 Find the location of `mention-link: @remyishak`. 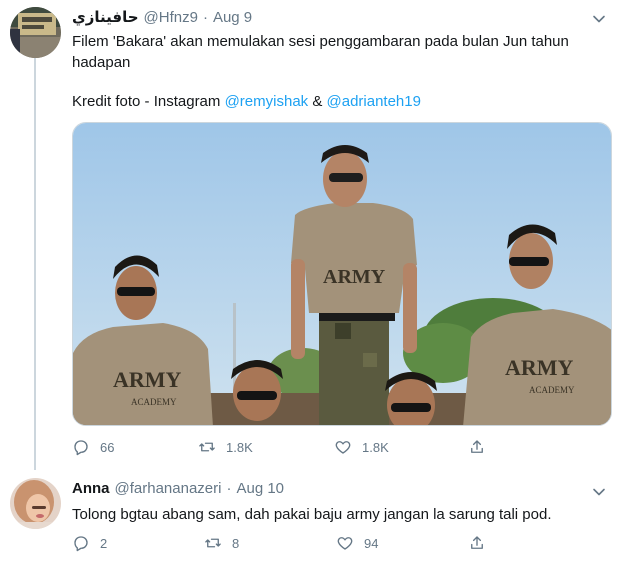

mention-link: @remyishak is located at coordinates (267, 101).